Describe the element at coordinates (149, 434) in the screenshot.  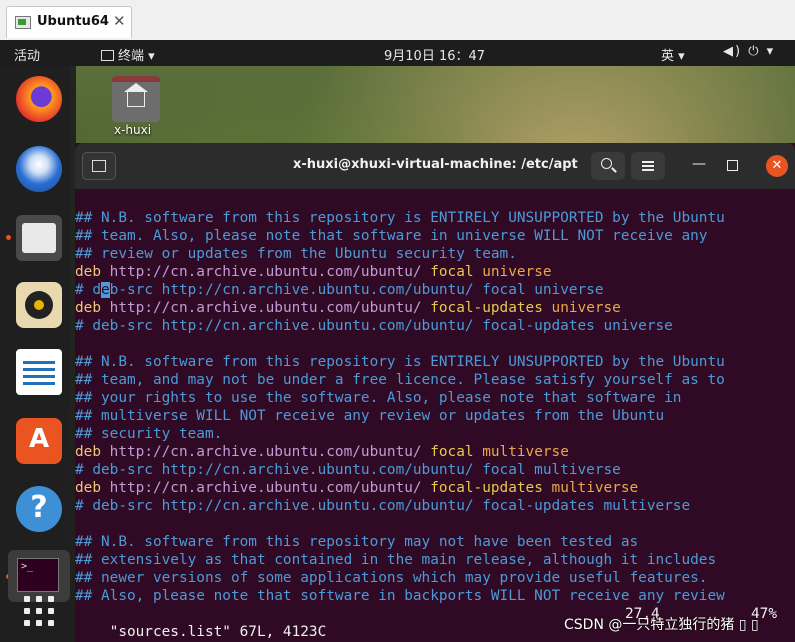
I see `terminal-text-segment: ## security team.` at that location.